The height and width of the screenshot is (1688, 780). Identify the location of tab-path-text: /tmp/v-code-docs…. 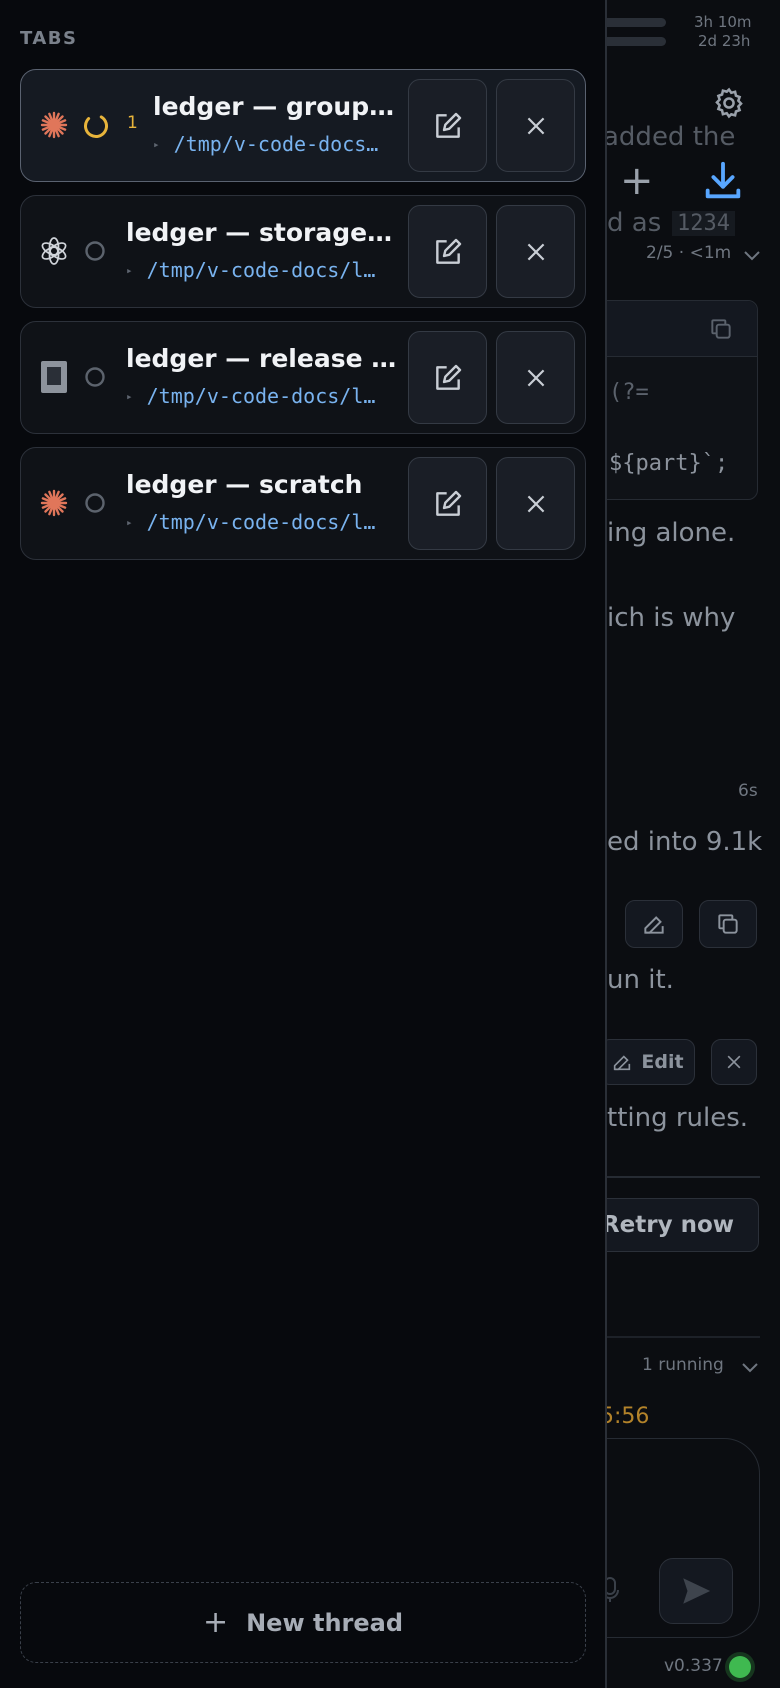
(276, 144).